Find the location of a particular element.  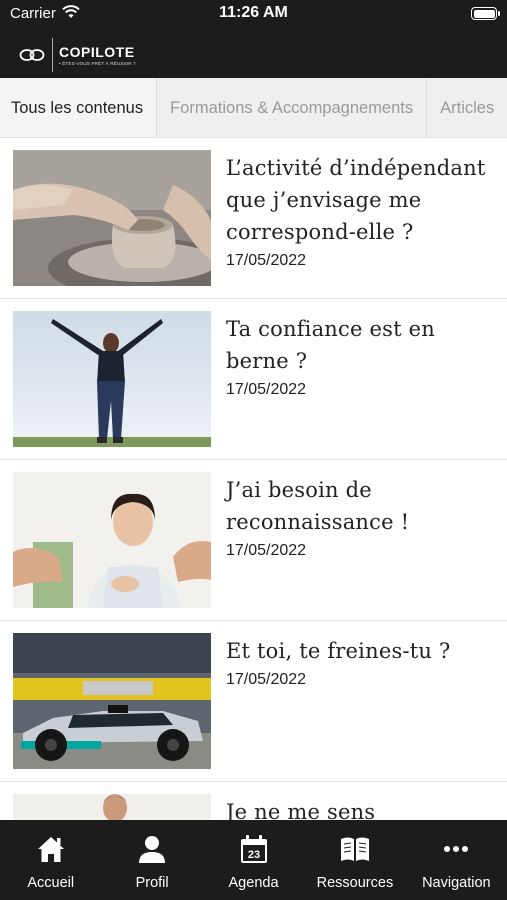

home-icon is located at coordinates (51, 849).